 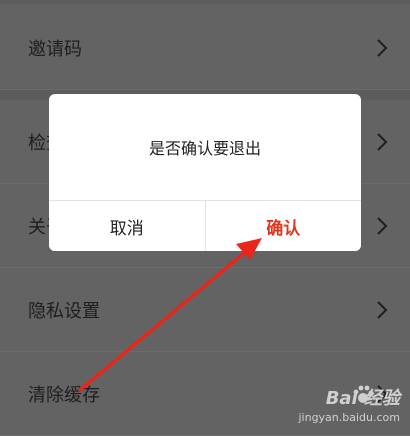 I want to click on watermark-url: jingyan.baidu.com, so click(x=349, y=417).